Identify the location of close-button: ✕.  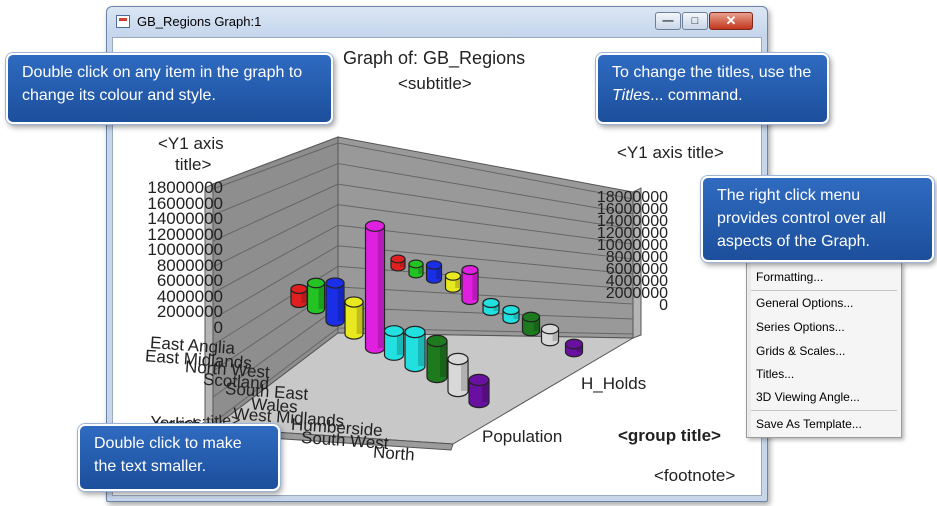
(731, 21).